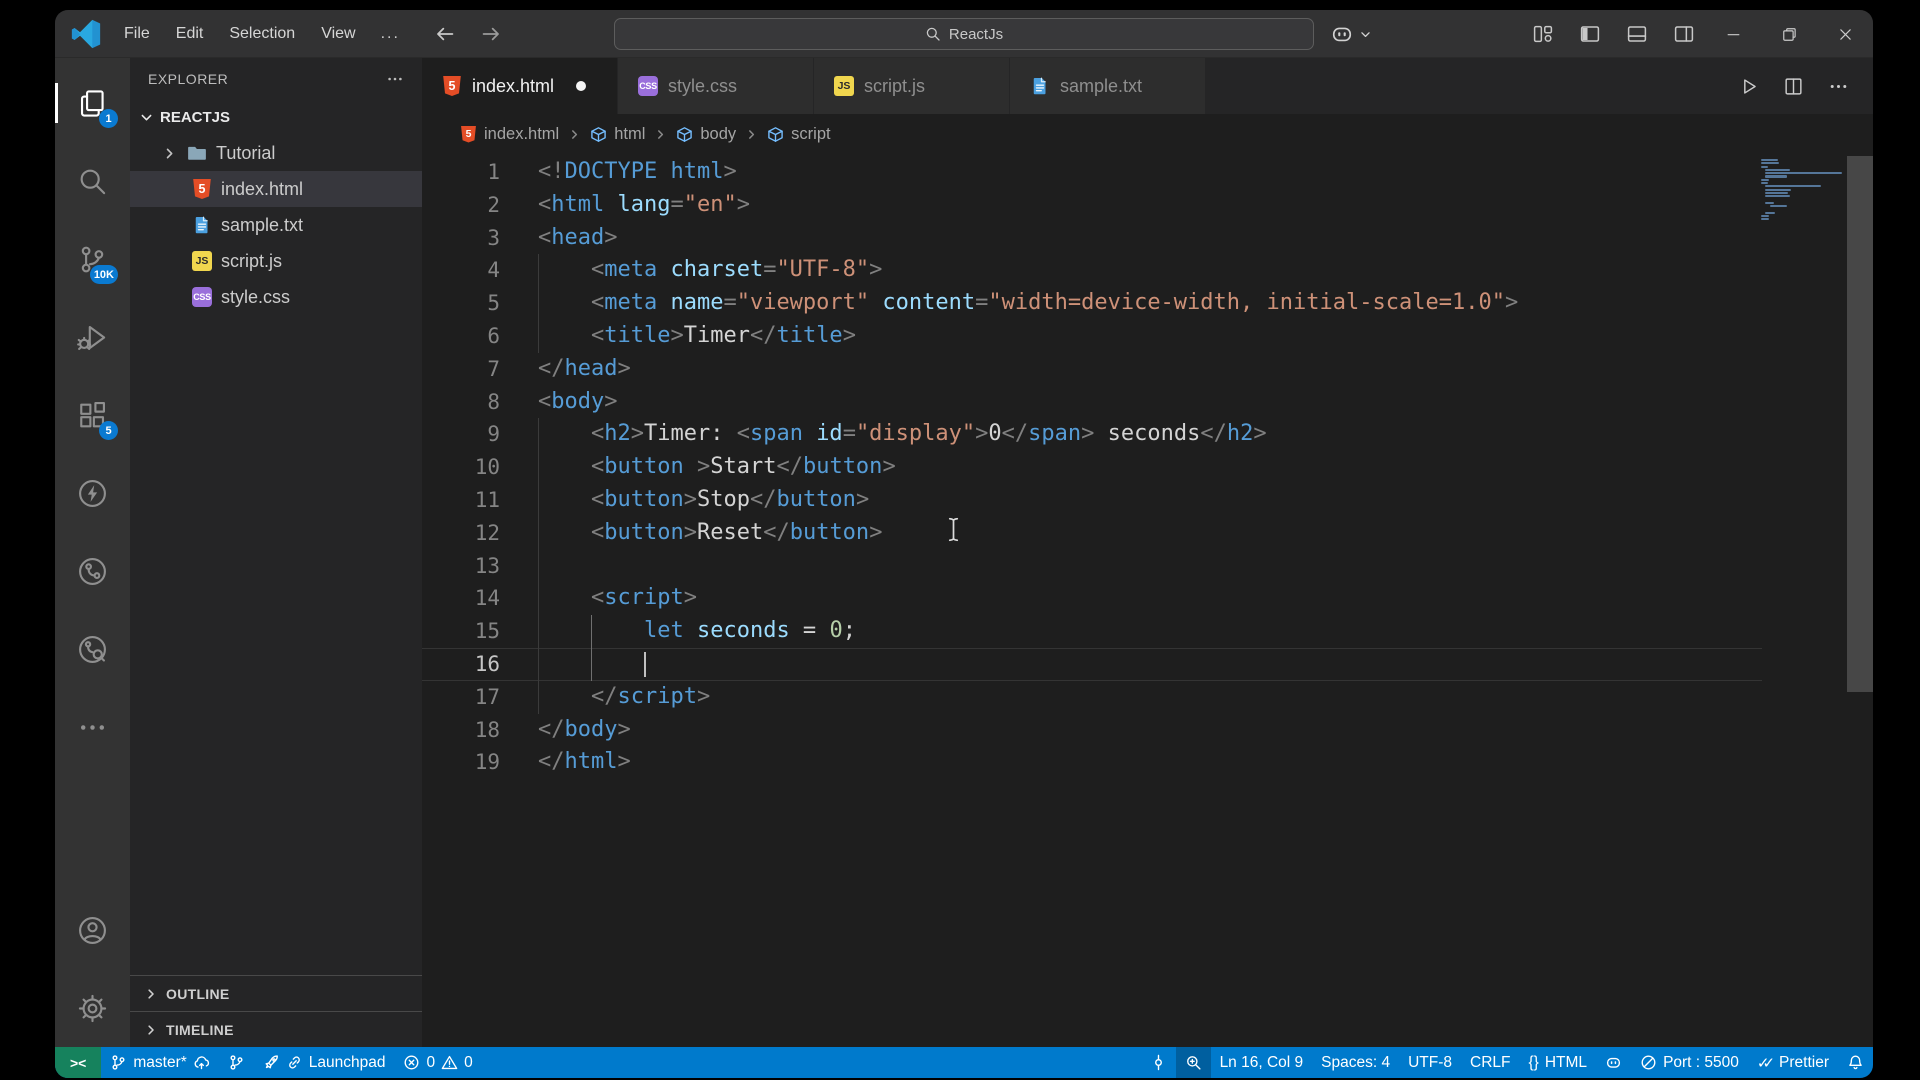 The height and width of the screenshot is (1080, 1920). I want to click on tab-sample-txt: sample.txt, so click(1108, 86).